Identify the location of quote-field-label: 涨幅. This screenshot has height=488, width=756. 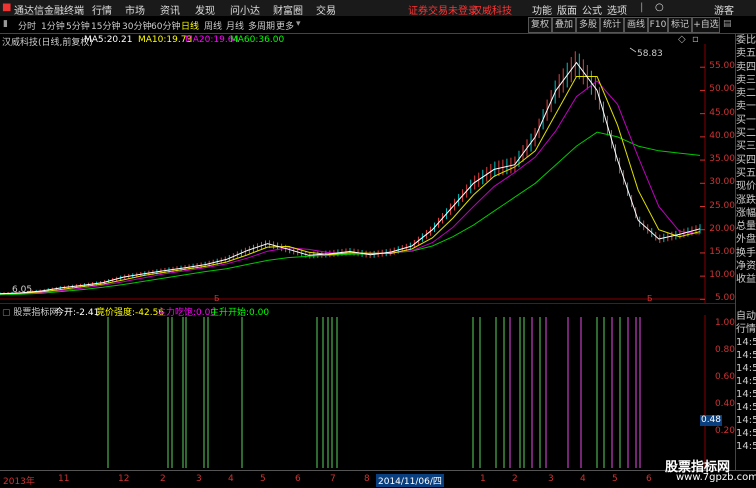
(746, 213).